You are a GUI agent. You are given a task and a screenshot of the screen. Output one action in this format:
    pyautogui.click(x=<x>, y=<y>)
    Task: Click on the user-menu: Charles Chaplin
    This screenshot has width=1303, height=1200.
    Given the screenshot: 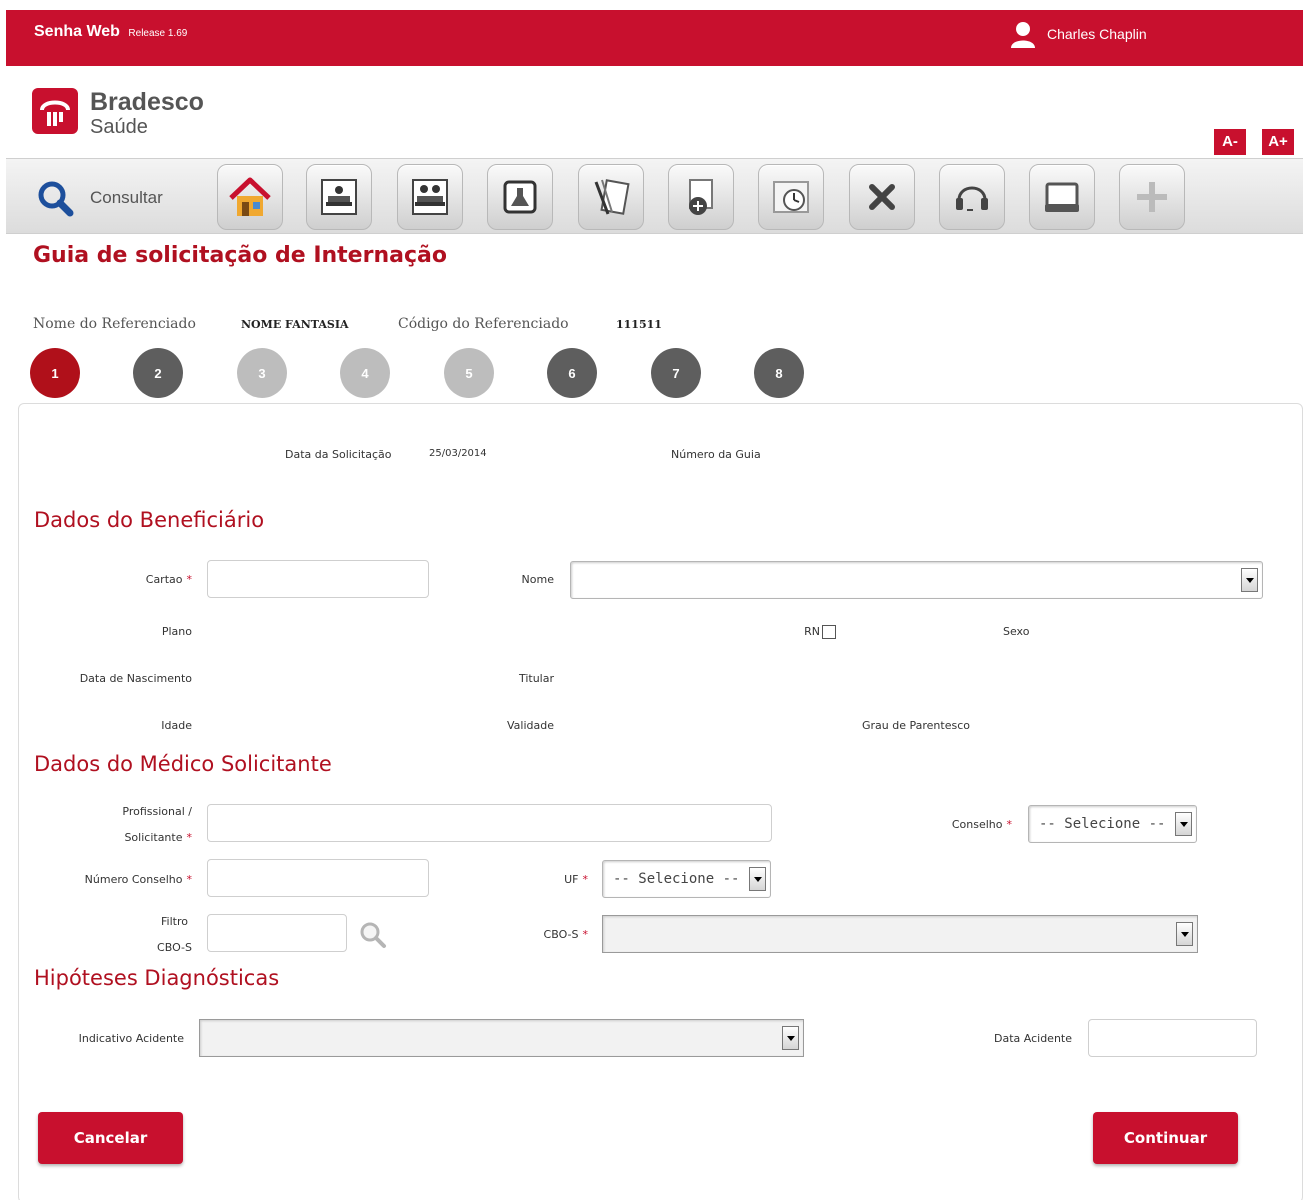 What is the action you would take?
    pyautogui.click(x=1078, y=34)
    